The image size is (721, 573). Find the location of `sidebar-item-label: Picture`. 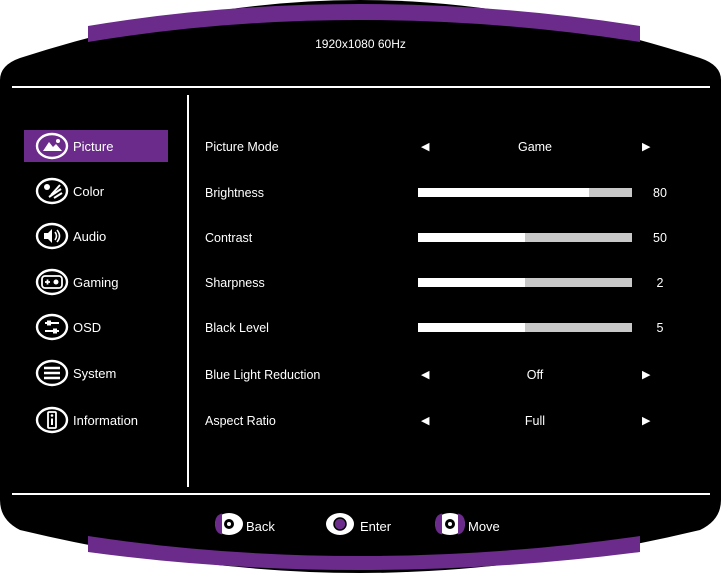

sidebar-item-label: Picture is located at coordinates (93, 146).